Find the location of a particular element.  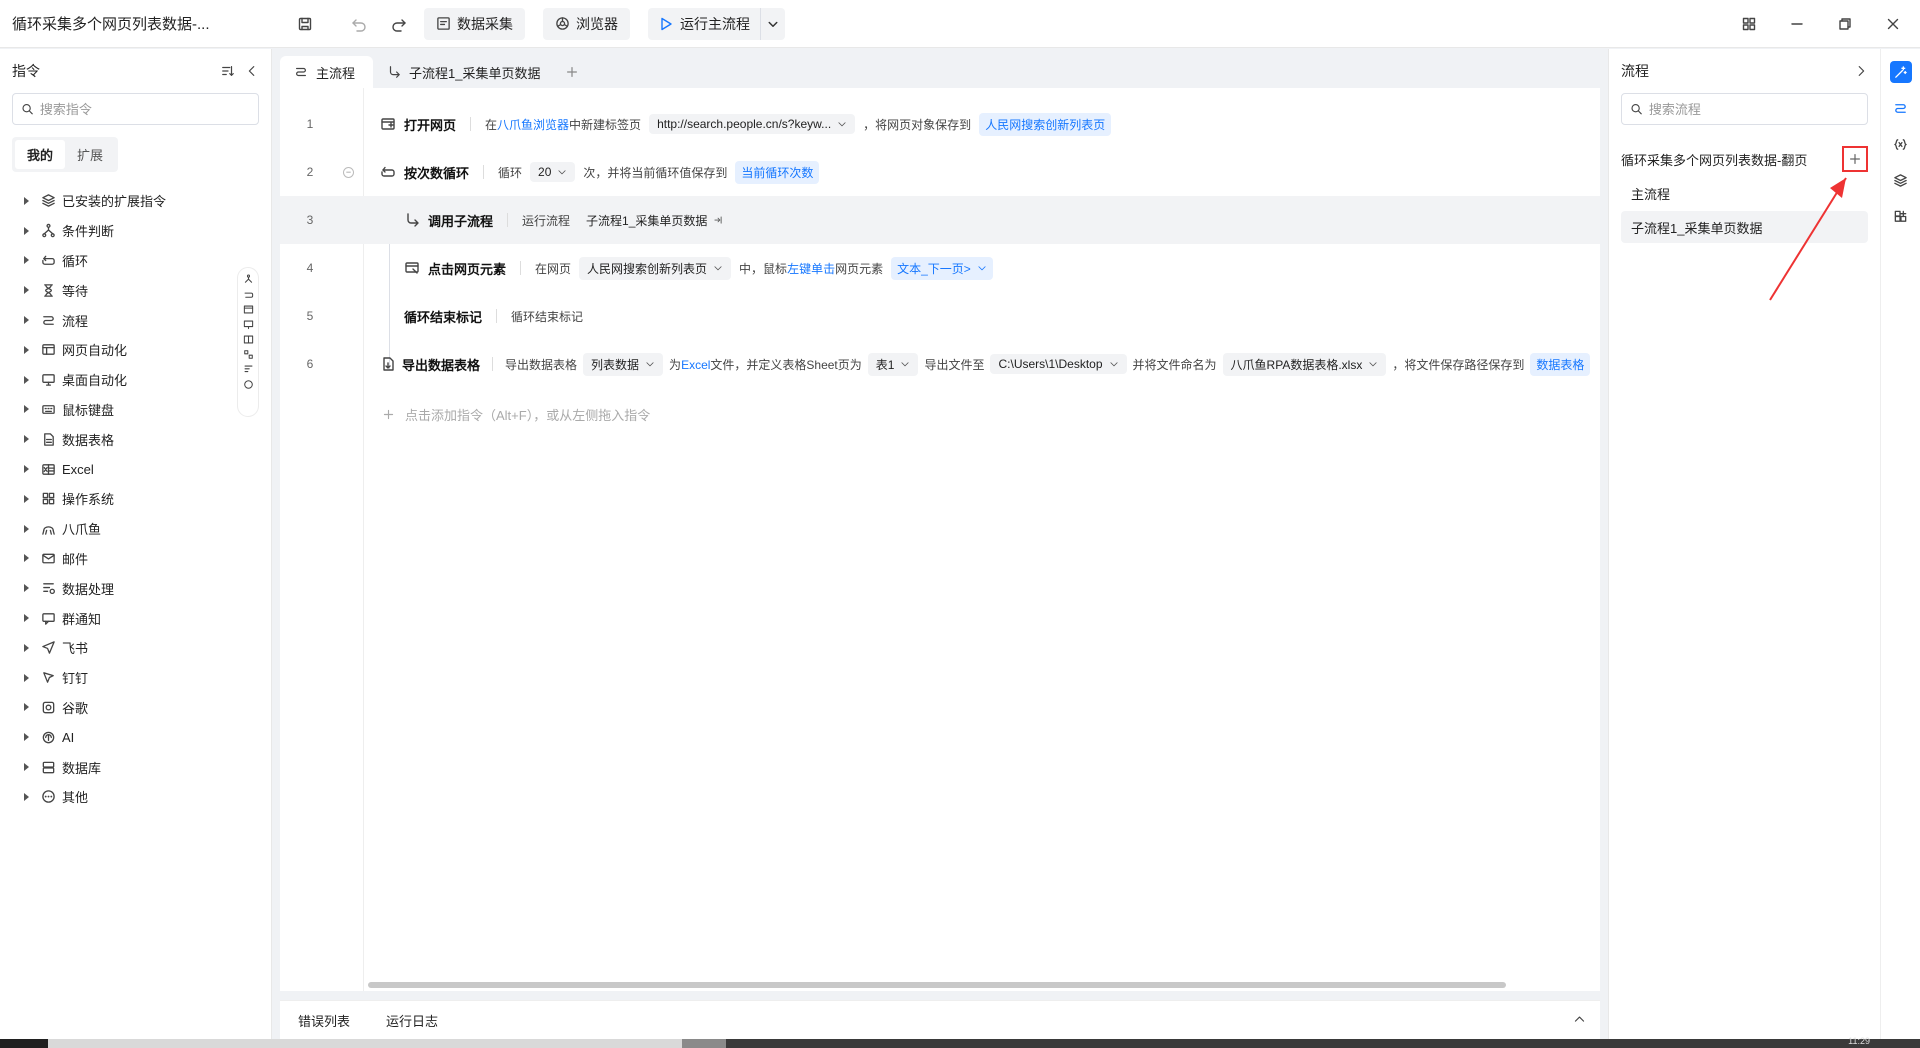

variables-rail-button is located at coordinates (1901, 144).